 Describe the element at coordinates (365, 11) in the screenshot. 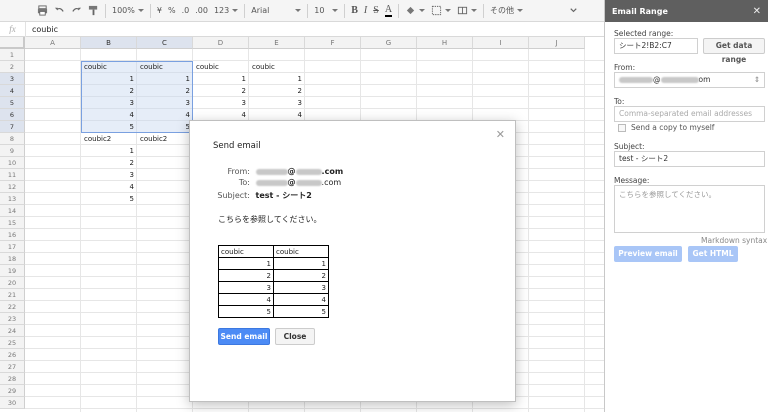

I see `italic-button: I` at that location.